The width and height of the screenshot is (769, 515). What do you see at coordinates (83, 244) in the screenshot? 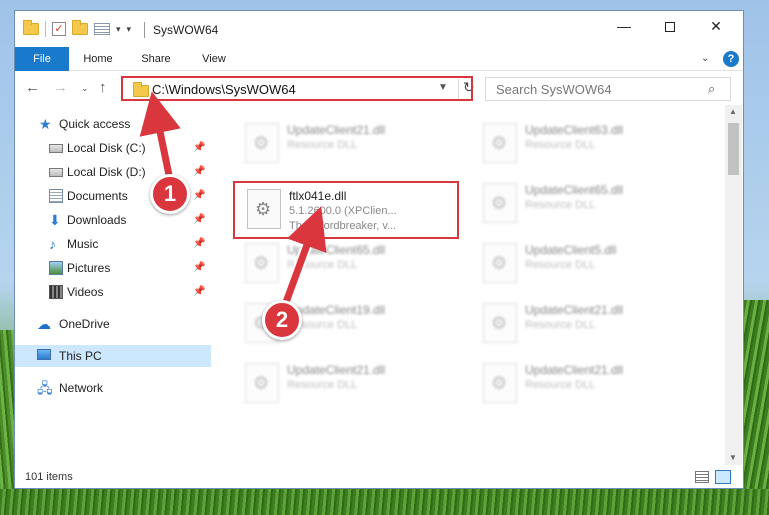
I see `sidebar-item-label: Music` at bounding box center [83, 244].